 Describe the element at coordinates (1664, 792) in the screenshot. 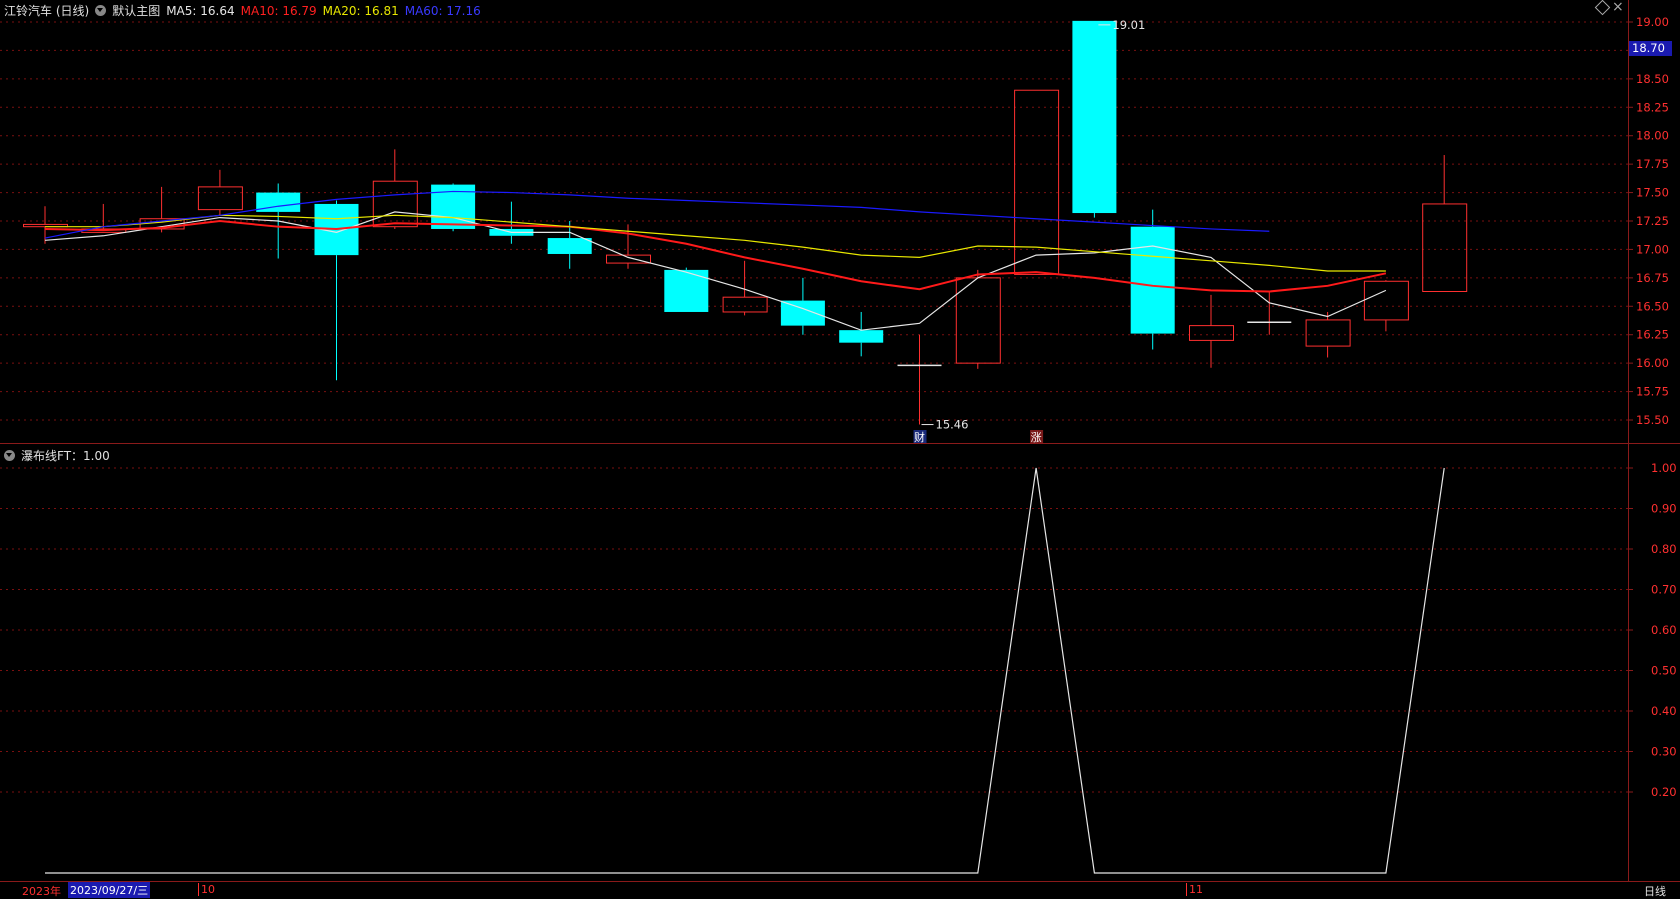

I see `indicator-tick-label: 0.20` at that location.